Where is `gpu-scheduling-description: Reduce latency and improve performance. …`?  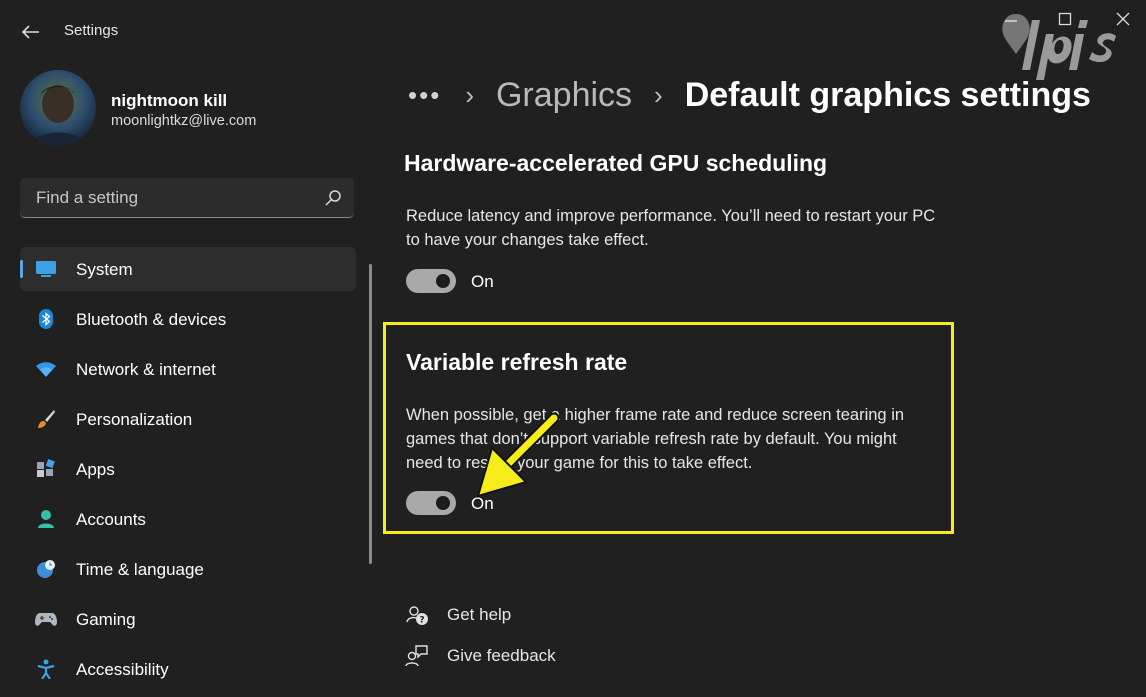 gpu-scheduling-description: Reduce latency and improve performance. … is located at coordinates (670, 228).